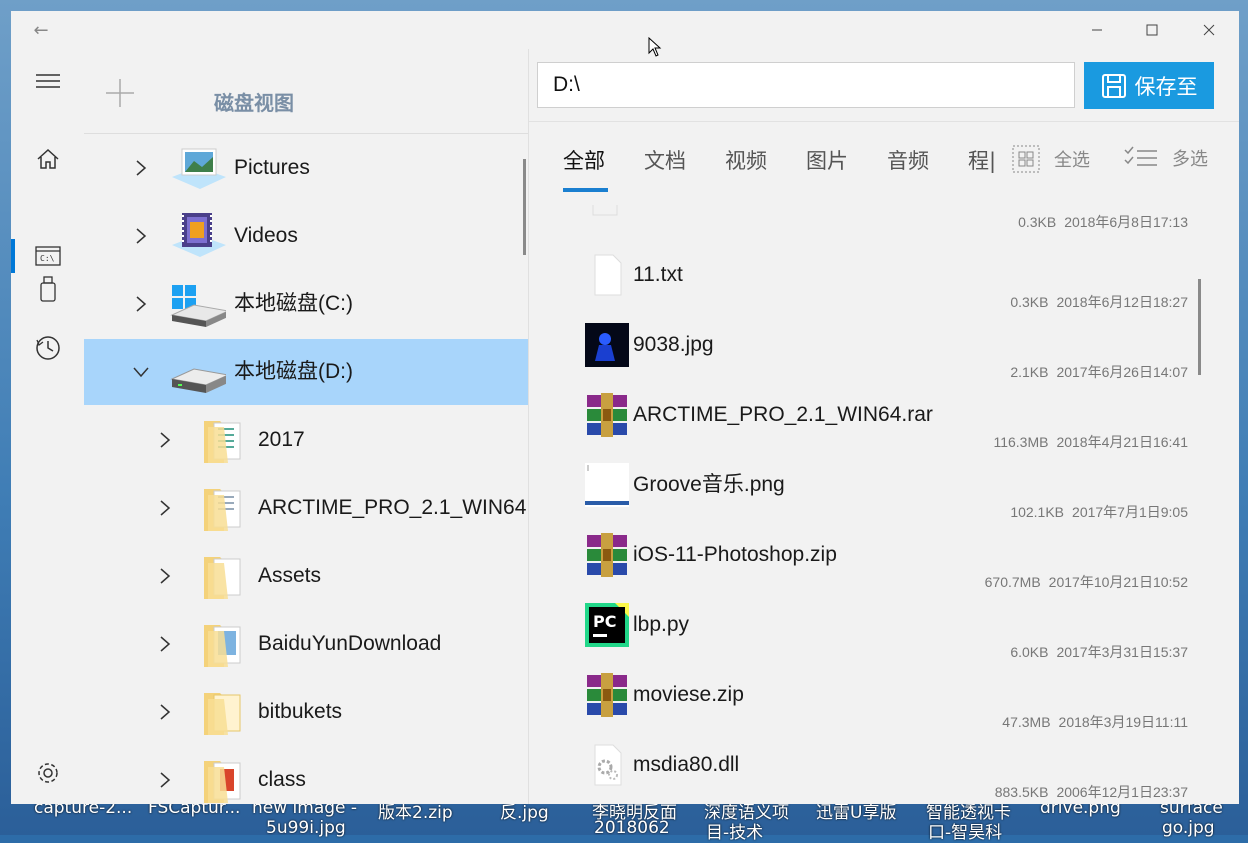 The width and height of the screenshot is (1248, 843). Describe the element at coordinates (306, 440) in the screenshot. I see `tree-item-folder: 2017` at that location.